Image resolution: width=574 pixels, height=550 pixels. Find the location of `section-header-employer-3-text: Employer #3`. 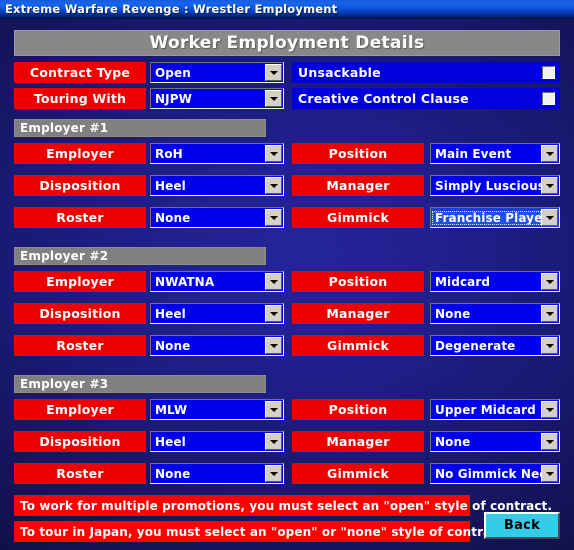

section-header-employer-3-text: Employer #3 is located at coordinates (64, 384).